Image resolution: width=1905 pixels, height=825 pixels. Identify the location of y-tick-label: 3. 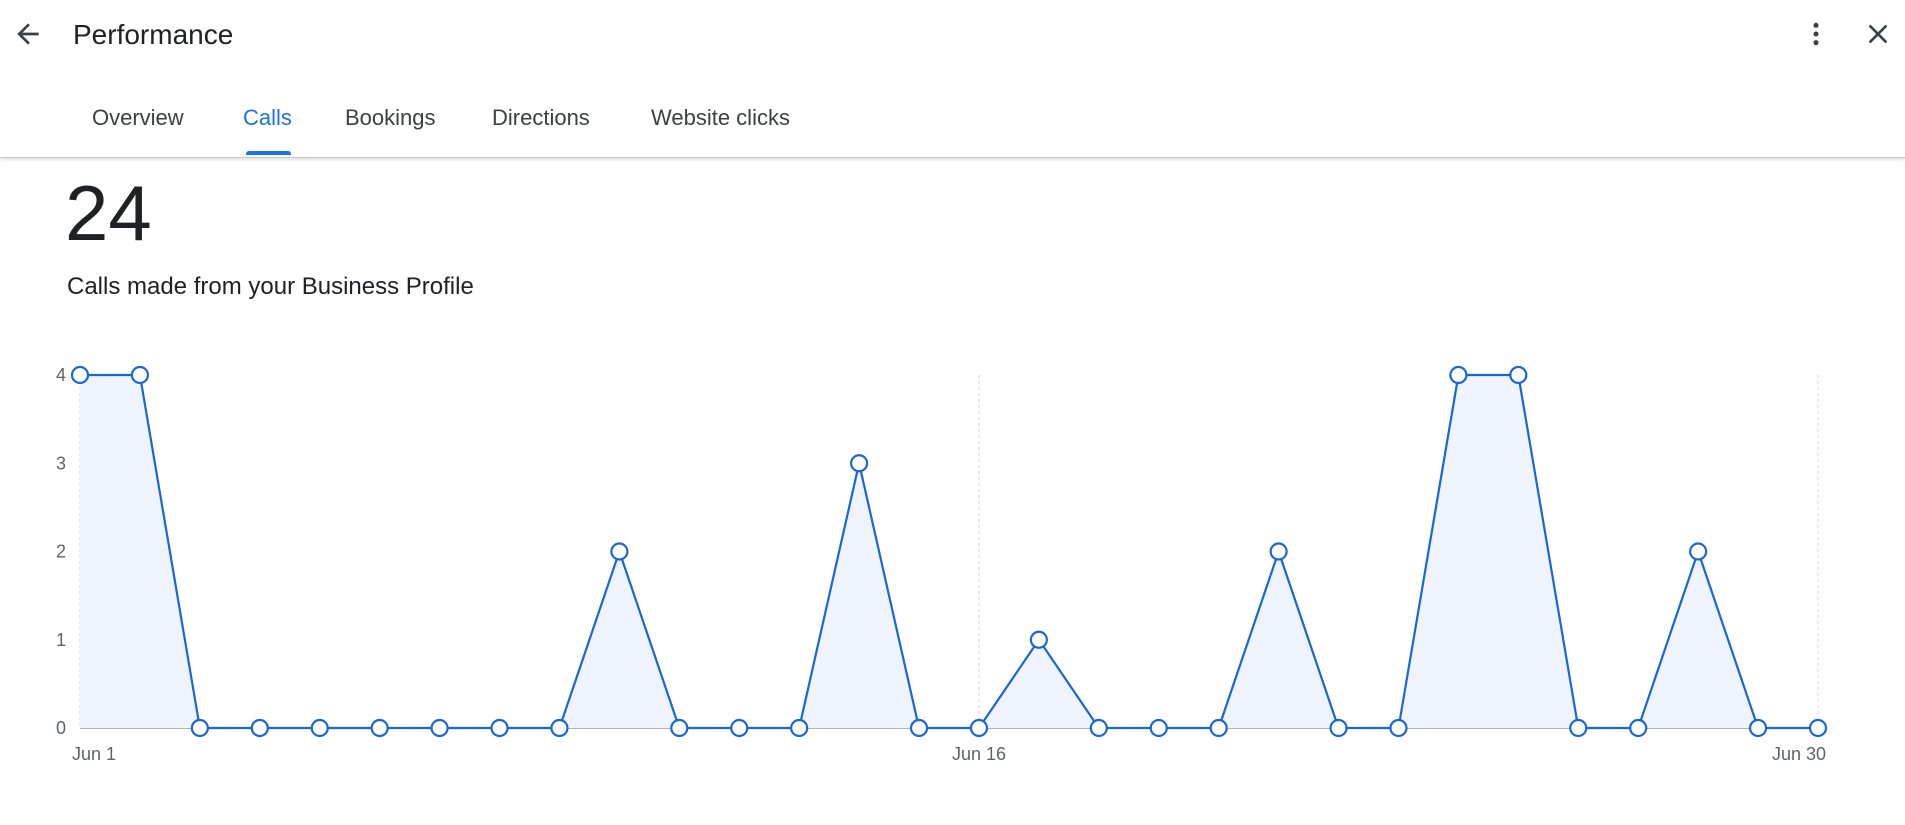
(61, 463).